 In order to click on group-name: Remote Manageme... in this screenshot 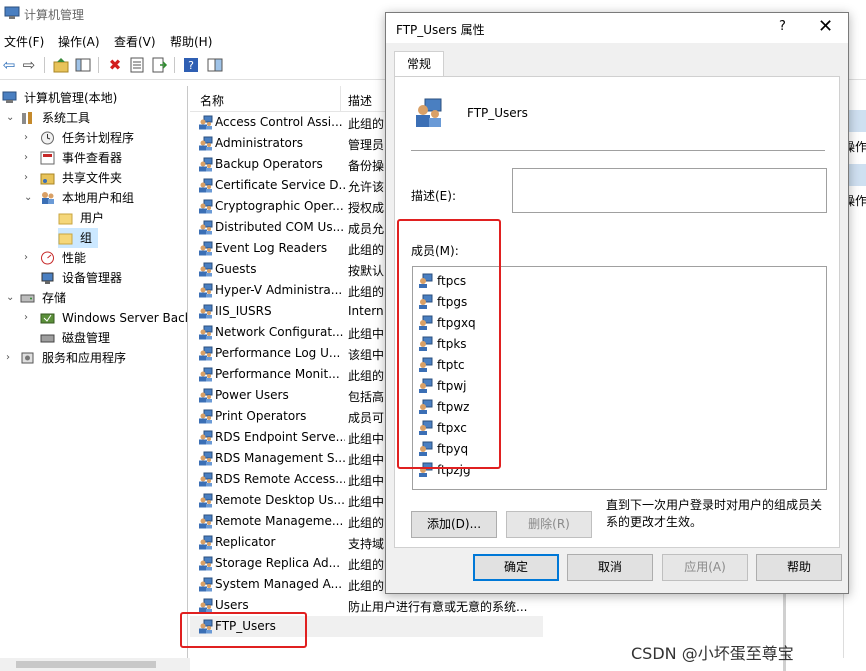, I will do `click(279, 521)`.